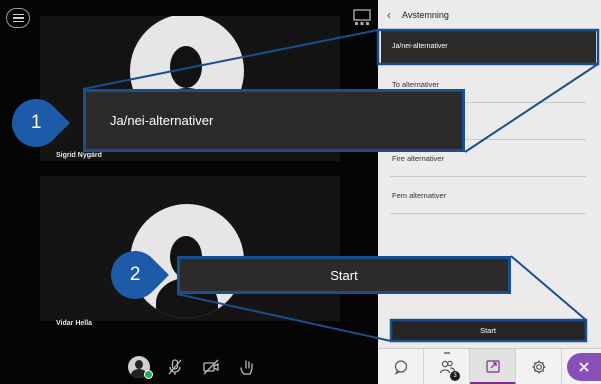 This screenshot has height=384, width=601. I want to click on close-icon, so click(584, 367).